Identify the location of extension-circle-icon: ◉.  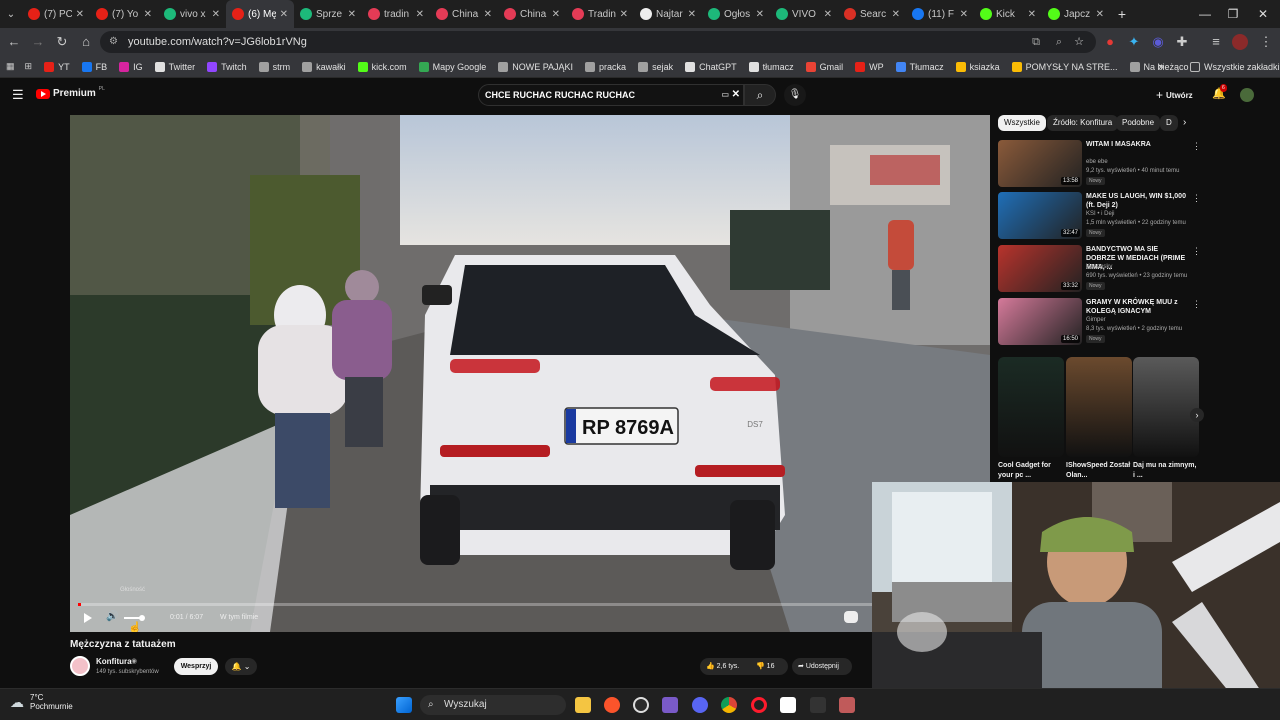
(1158, 42).